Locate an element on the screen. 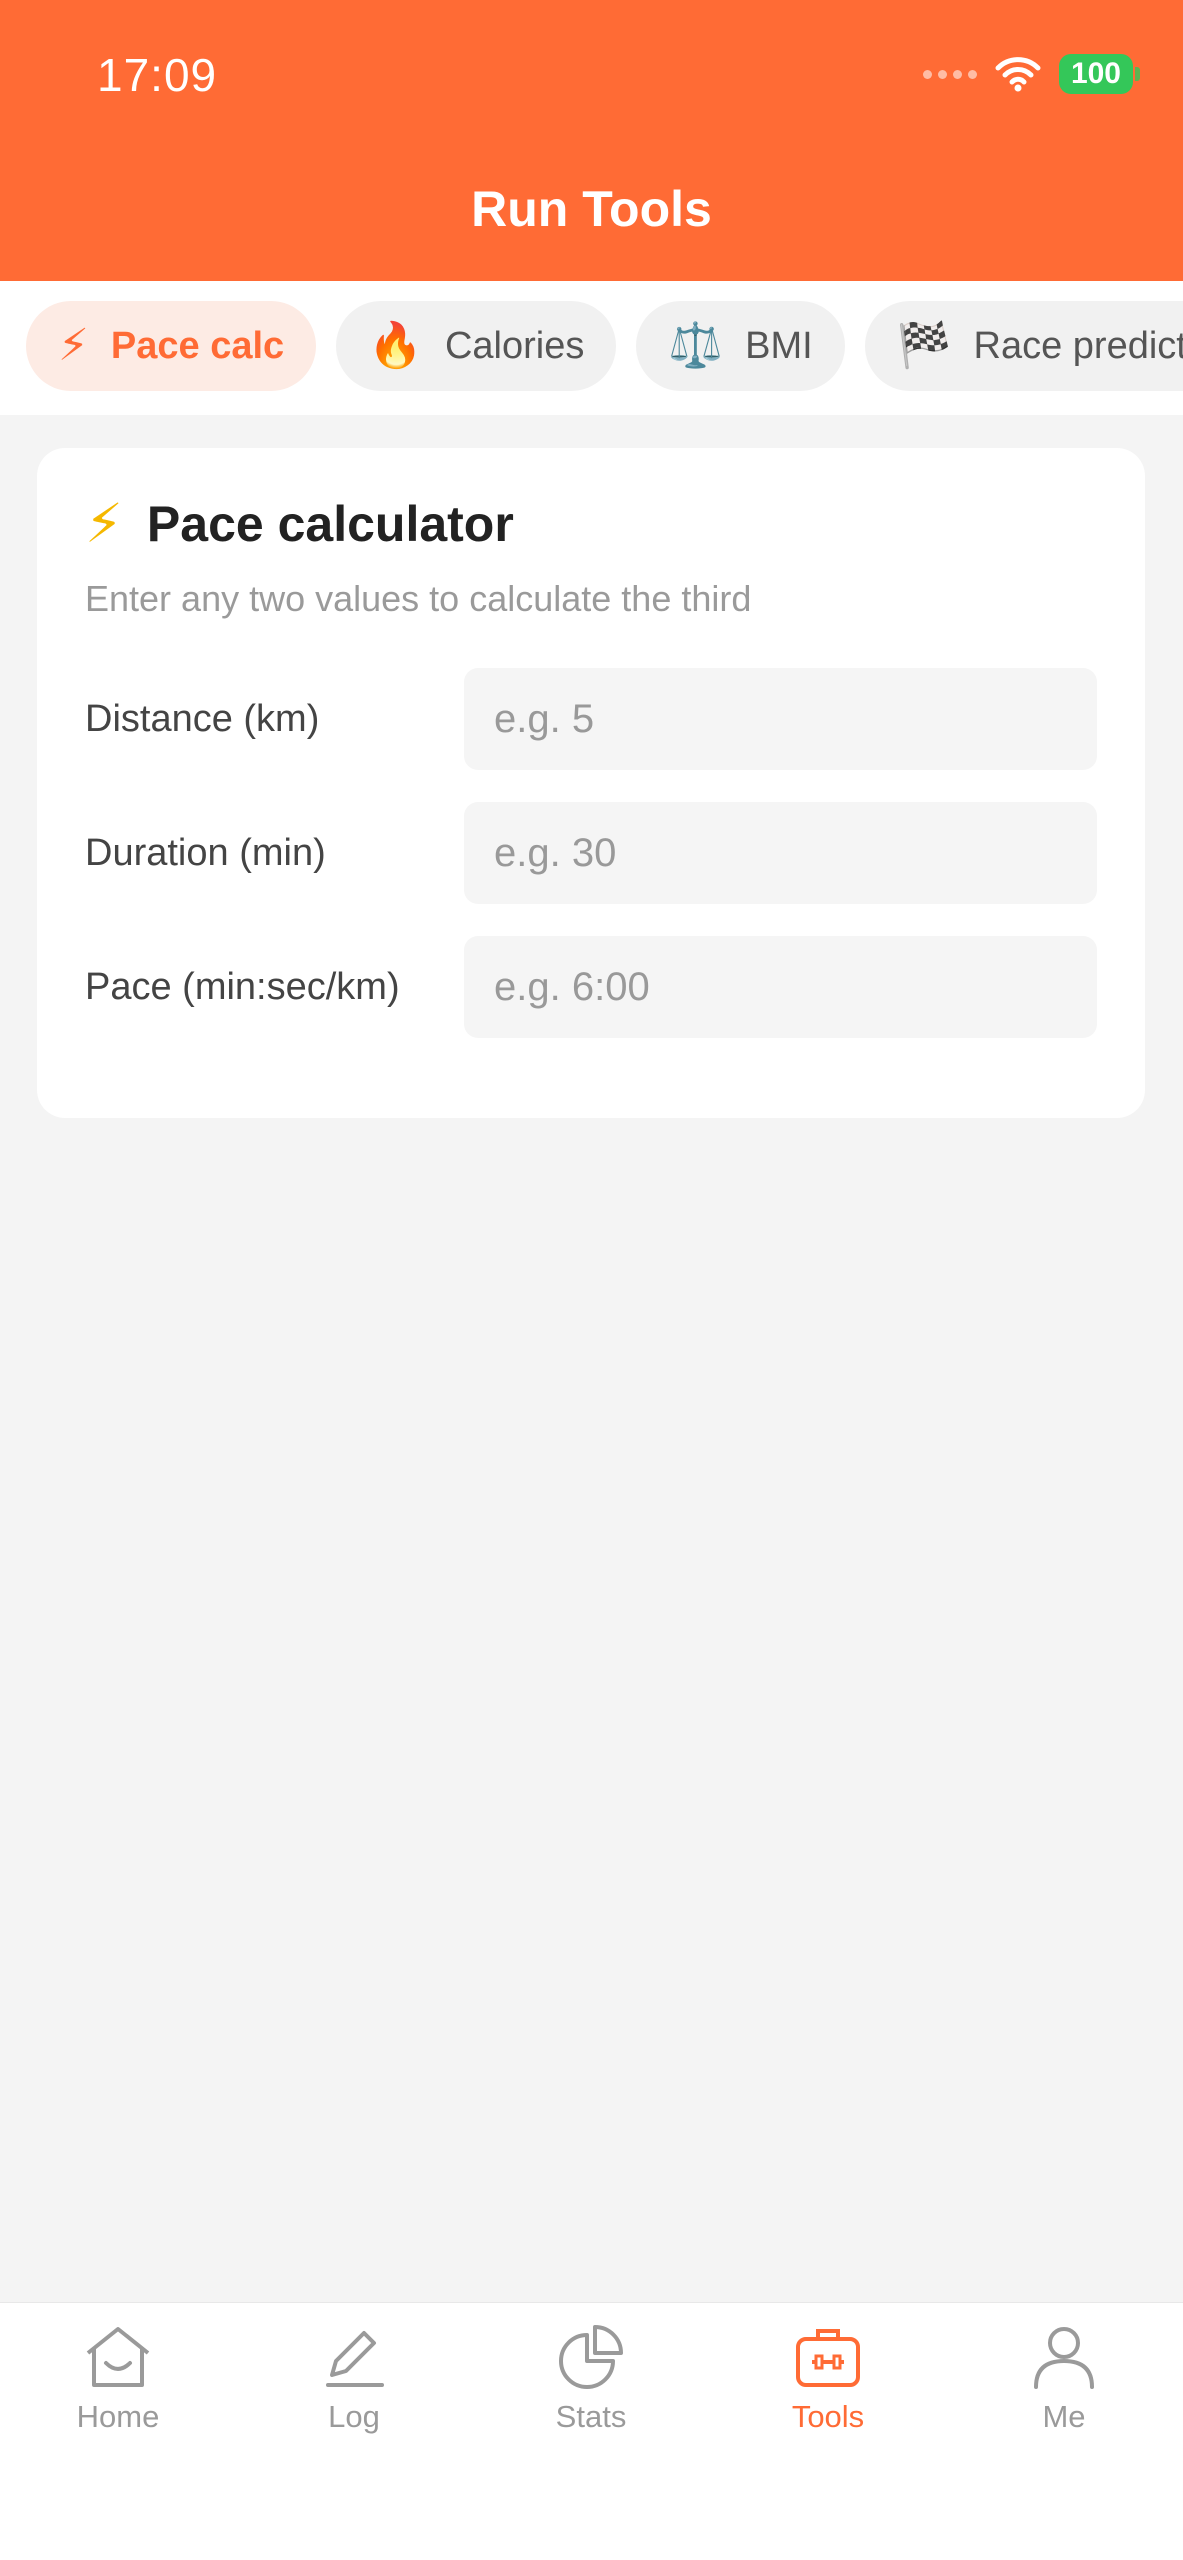 This screenshot has width=1183, height=2560. card-title: ⚡ Pace calculator is located at coordinates (299, 523).